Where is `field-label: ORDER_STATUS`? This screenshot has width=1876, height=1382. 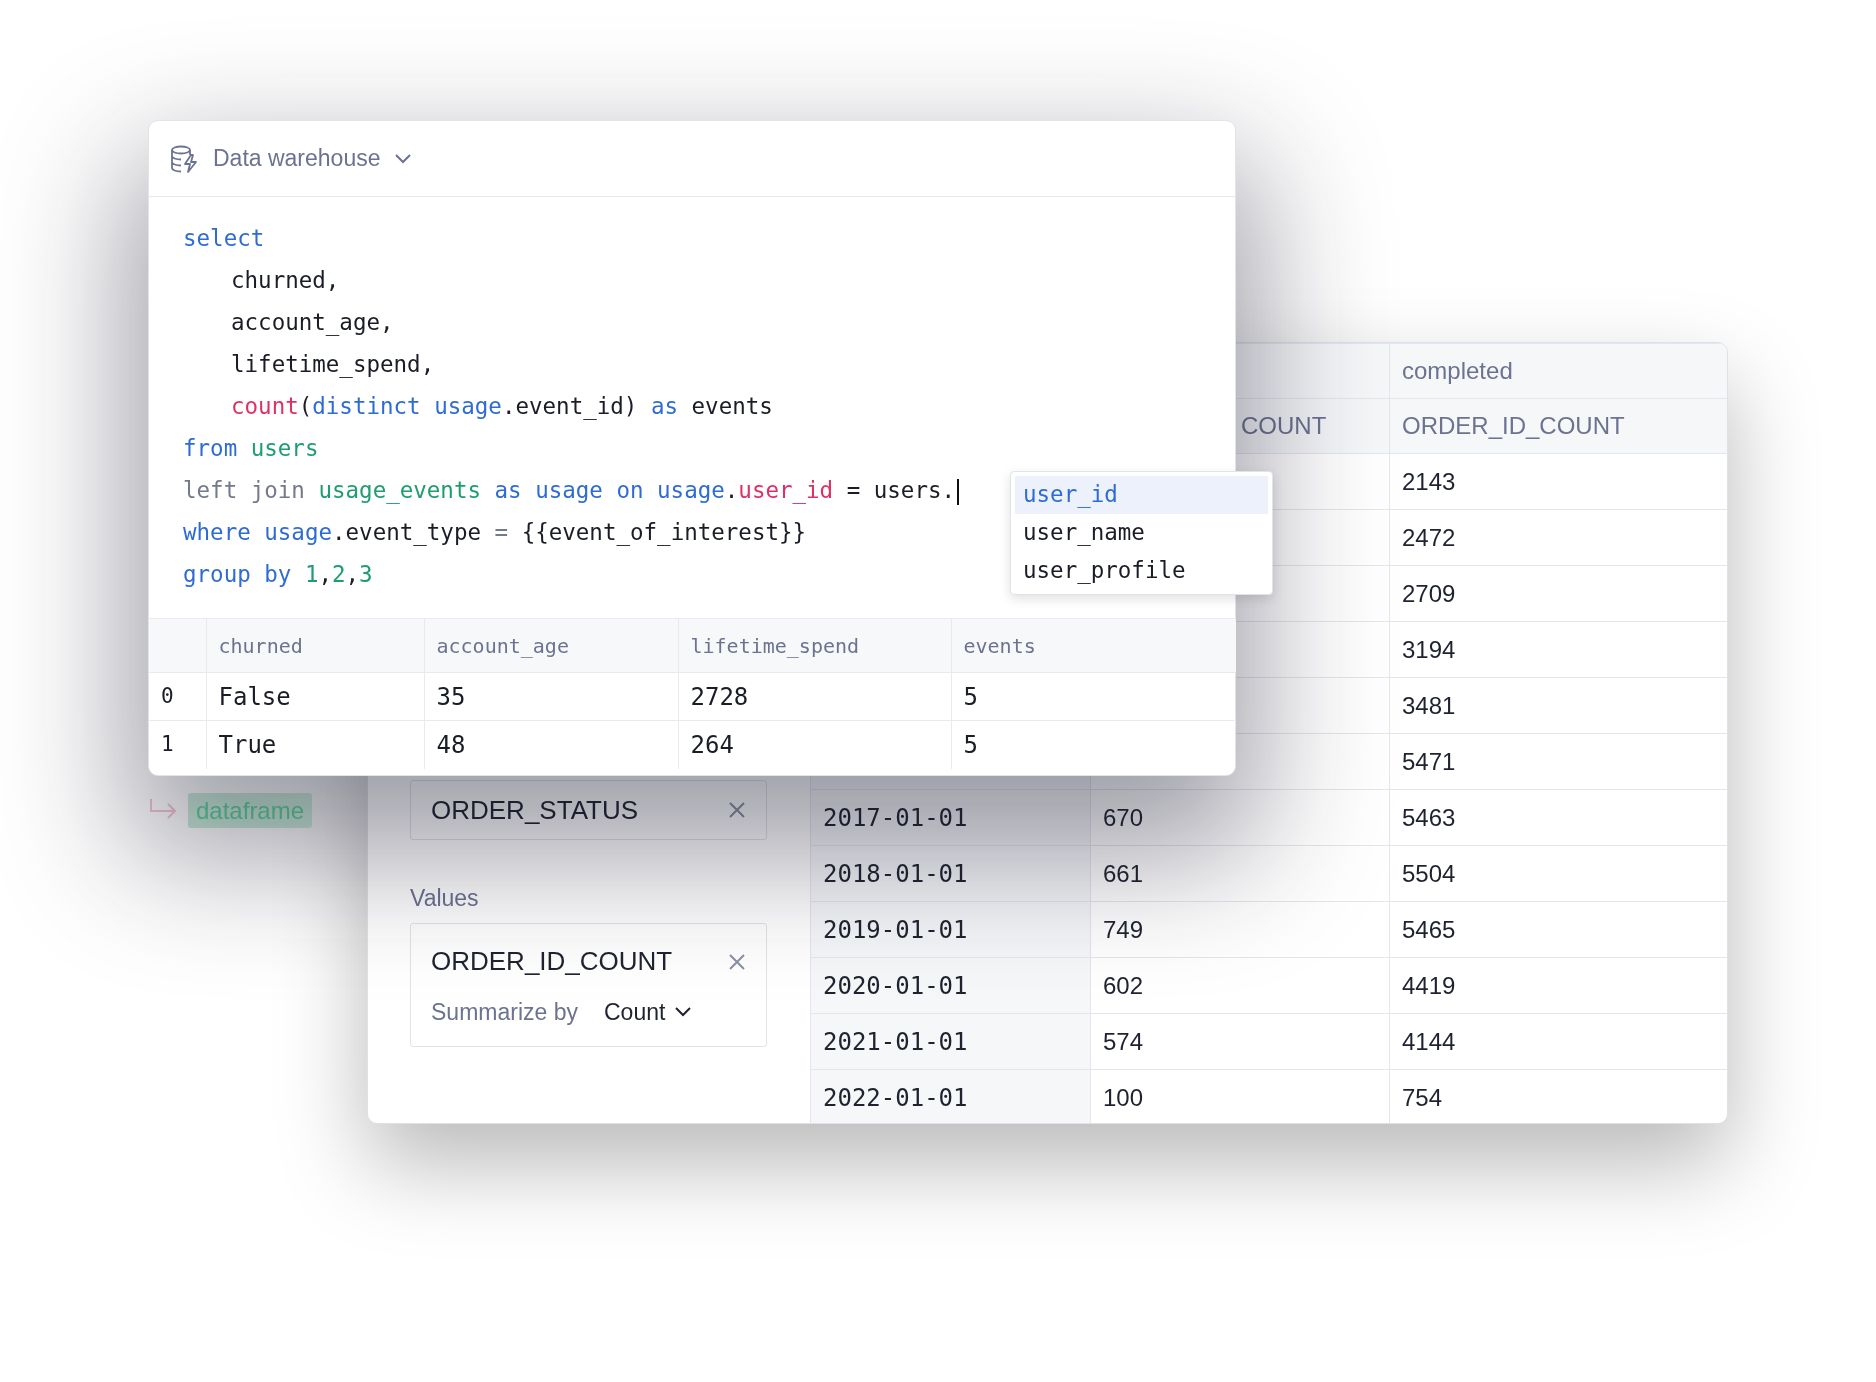
field-label: ORDER_STATUS is located at coordinates (535, 810).